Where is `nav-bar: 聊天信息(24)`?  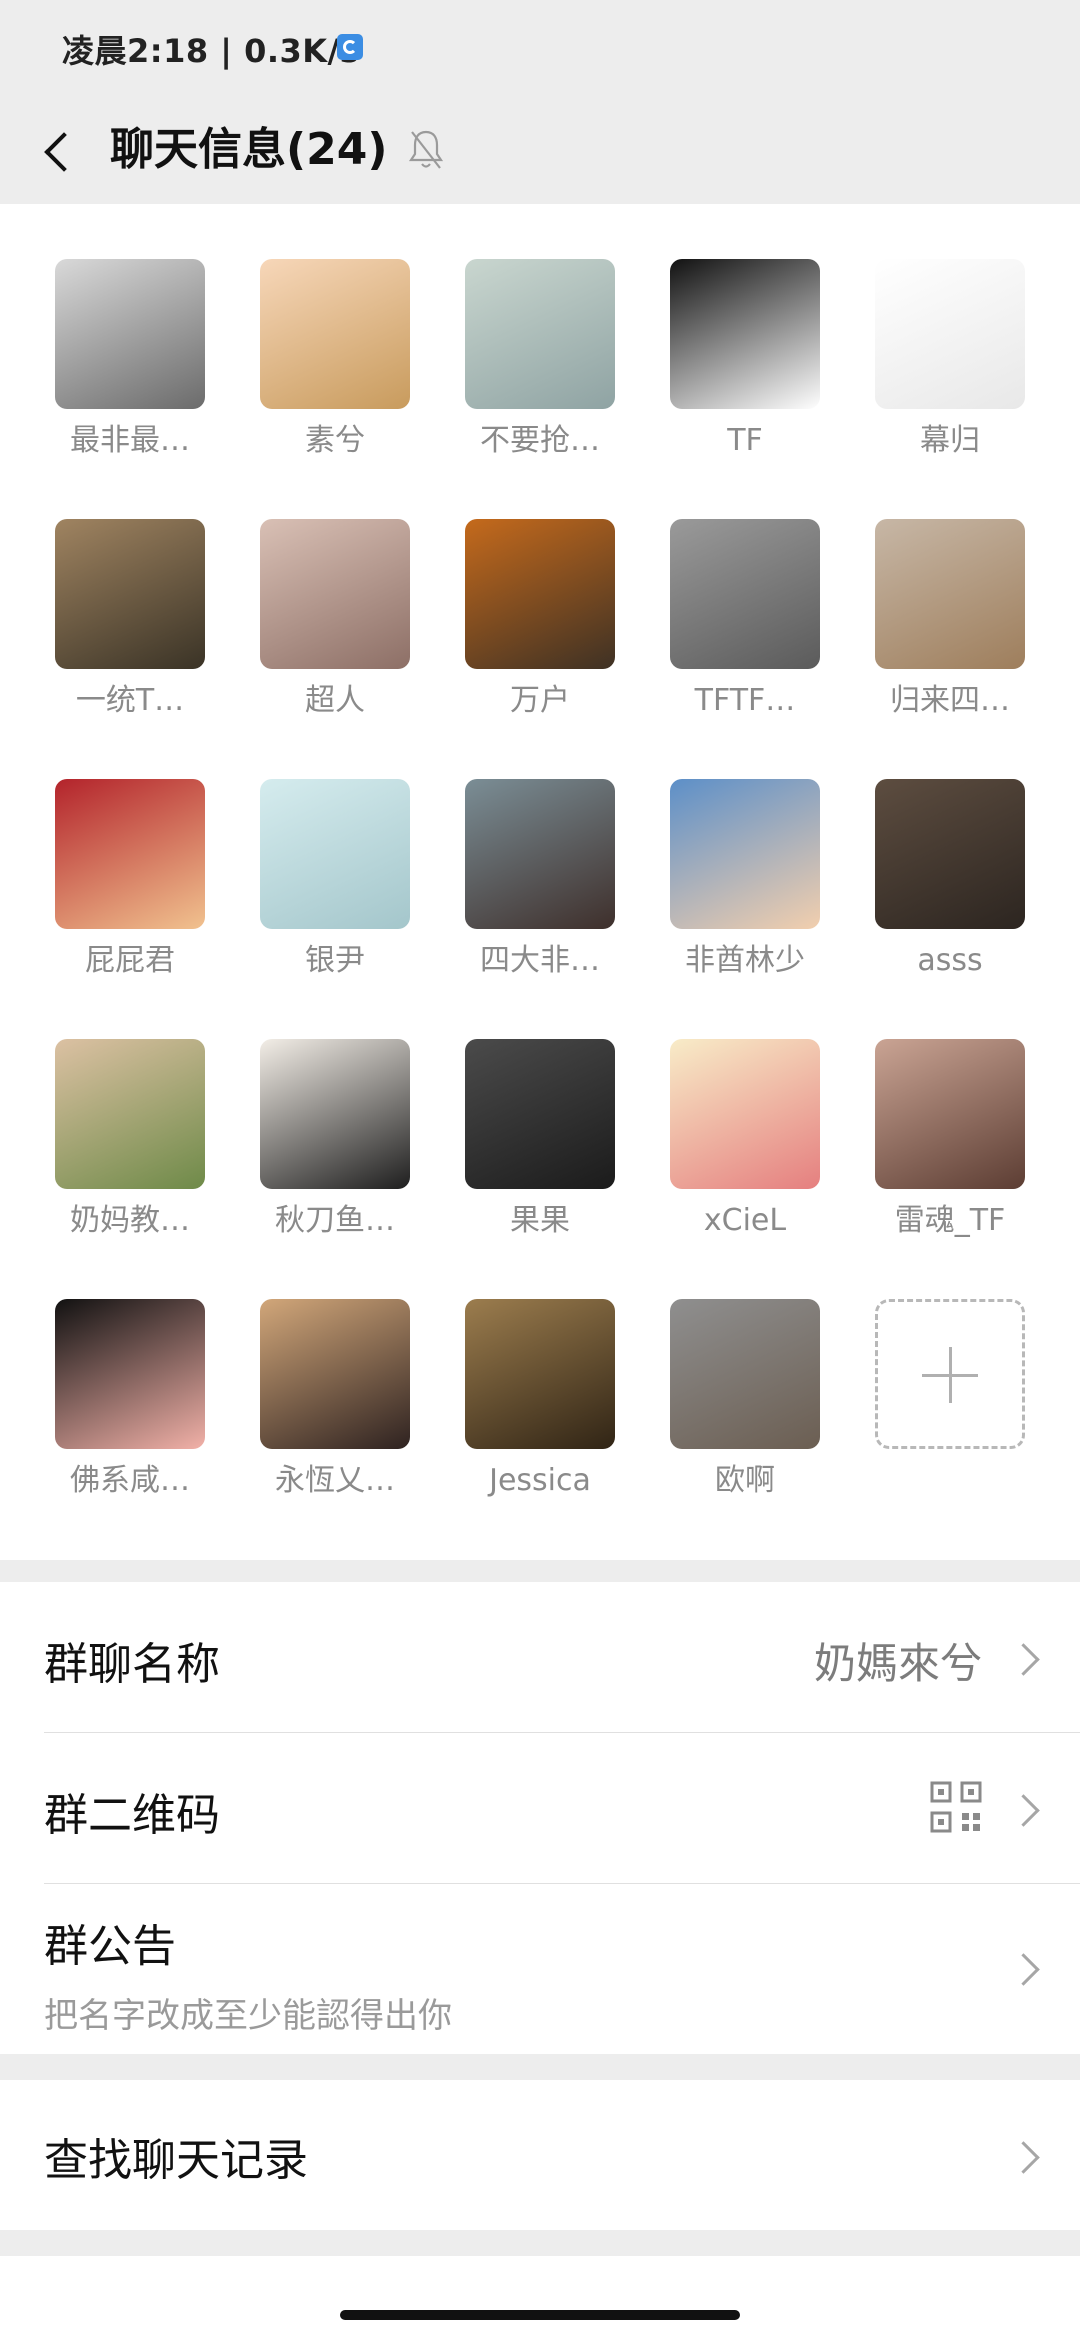 nav-bar: 聊天信息(24) is located at coordinates (540, 150).